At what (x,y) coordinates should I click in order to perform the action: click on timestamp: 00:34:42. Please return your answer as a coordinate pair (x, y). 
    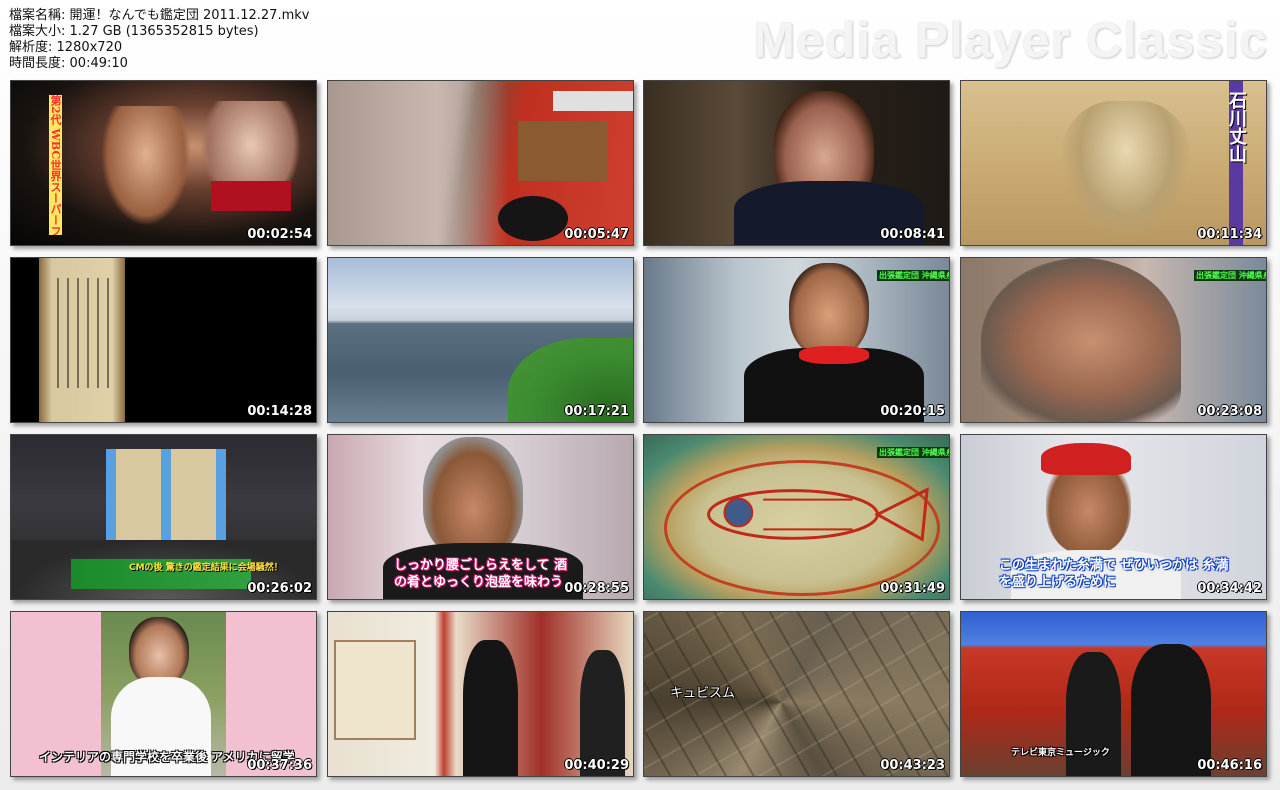
    Looking at the image, I should click on (1229, 588).